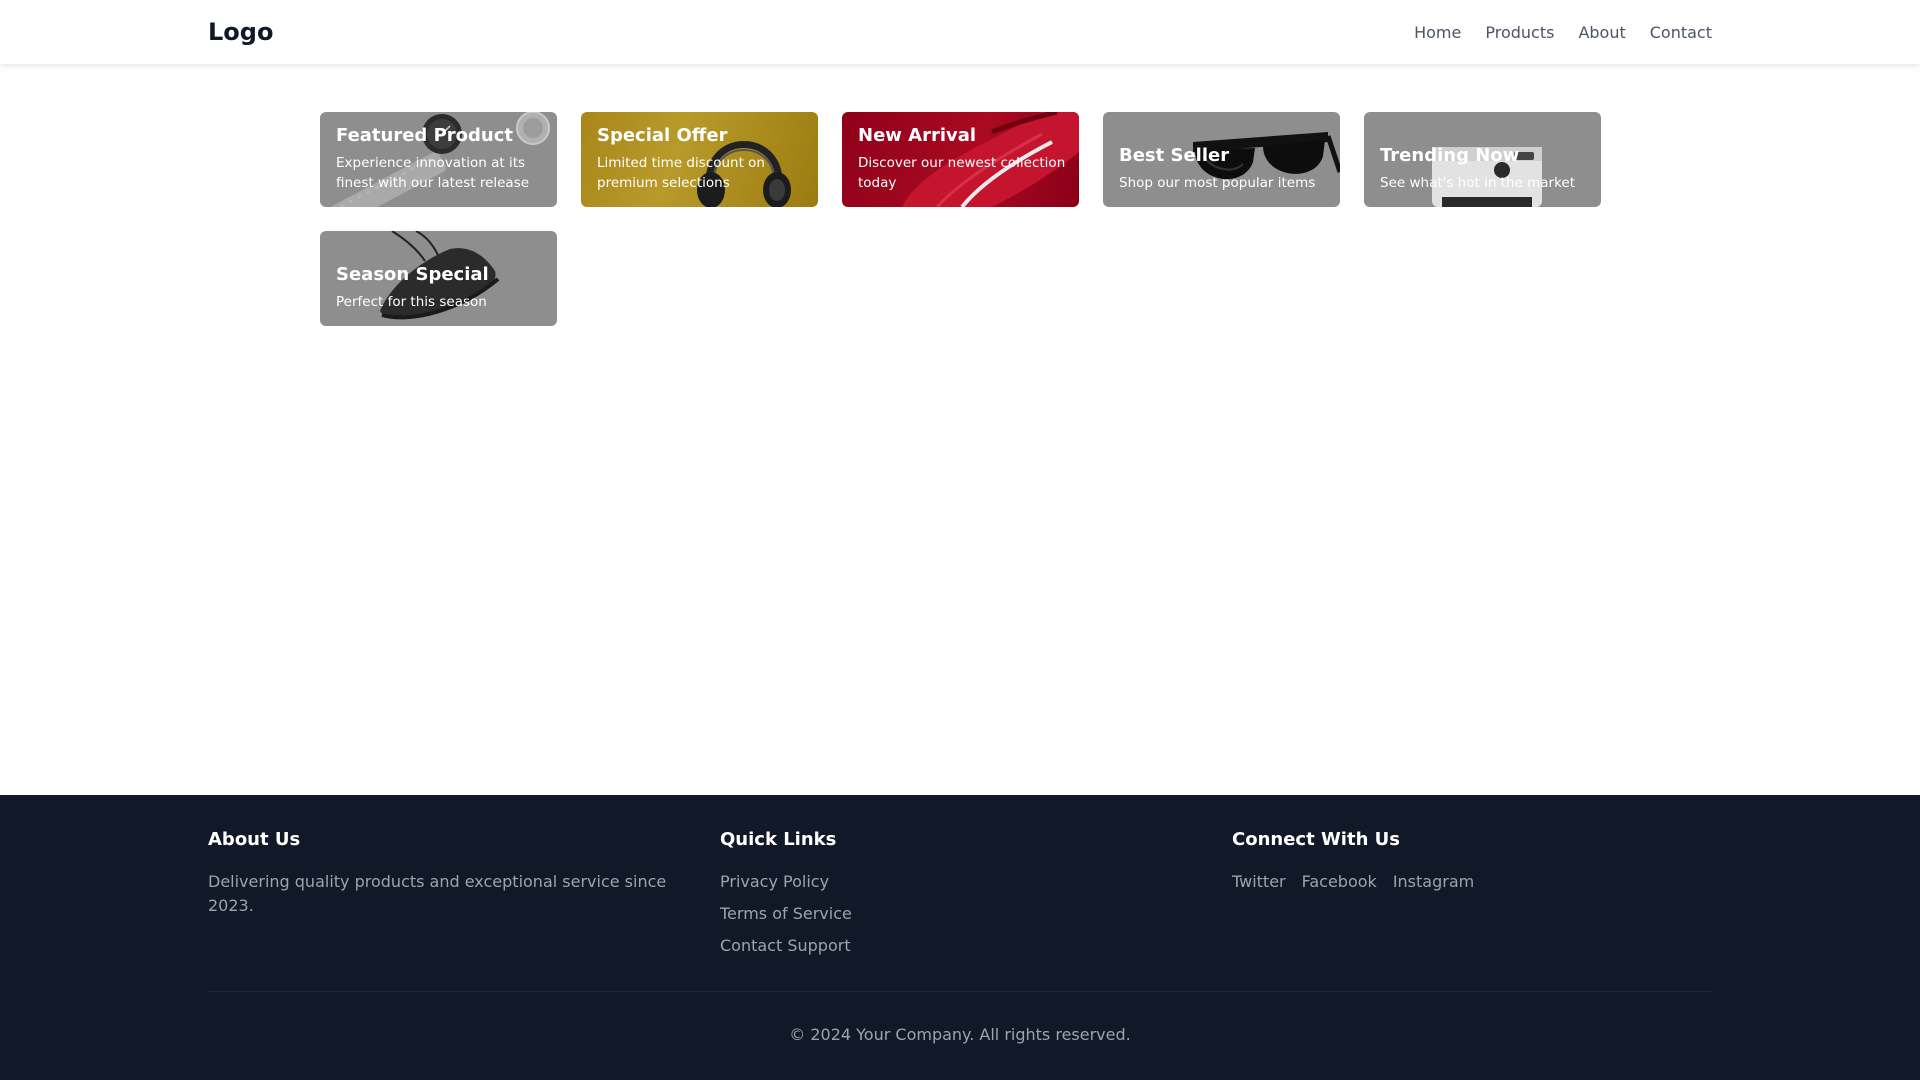 This screenshot has width=1920, height=1080. I want to click on footer-quick-links-title: Quick Links, so click(778, 839).